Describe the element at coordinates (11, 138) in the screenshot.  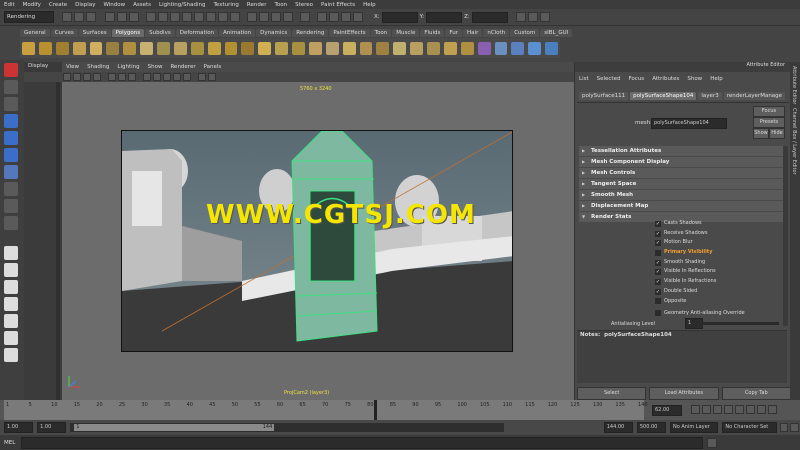
I see `rotate-tool-icon` at that location.